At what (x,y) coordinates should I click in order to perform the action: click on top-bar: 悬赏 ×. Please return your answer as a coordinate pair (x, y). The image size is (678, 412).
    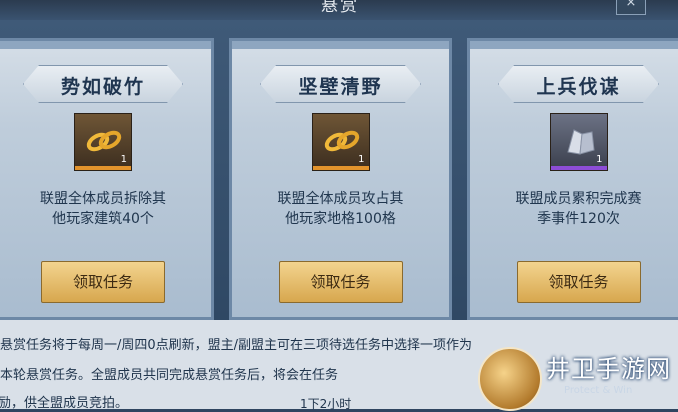
    Looking at the image, I should click on (339, 10).